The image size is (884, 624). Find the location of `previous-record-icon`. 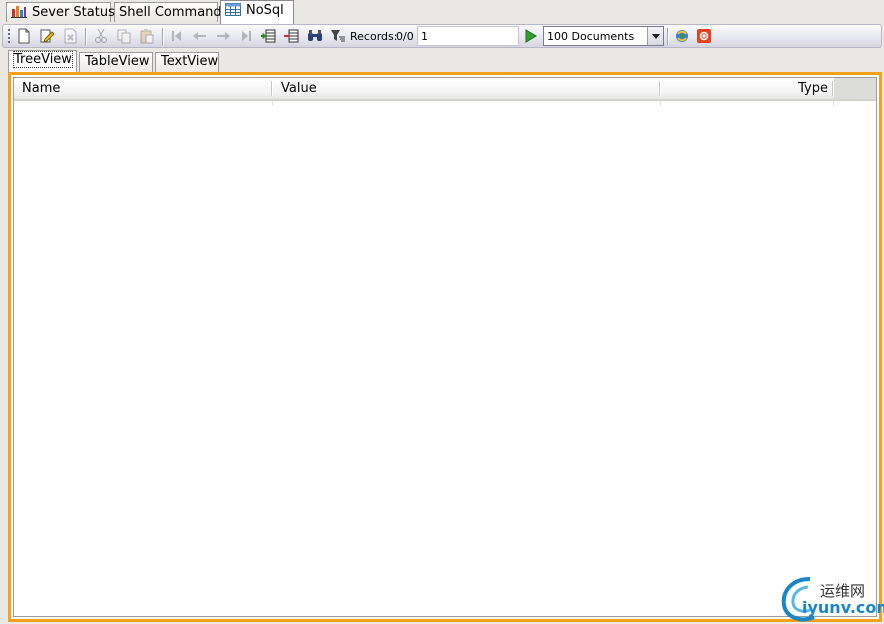

previous-record-icon is located at coordinates (200, 36).